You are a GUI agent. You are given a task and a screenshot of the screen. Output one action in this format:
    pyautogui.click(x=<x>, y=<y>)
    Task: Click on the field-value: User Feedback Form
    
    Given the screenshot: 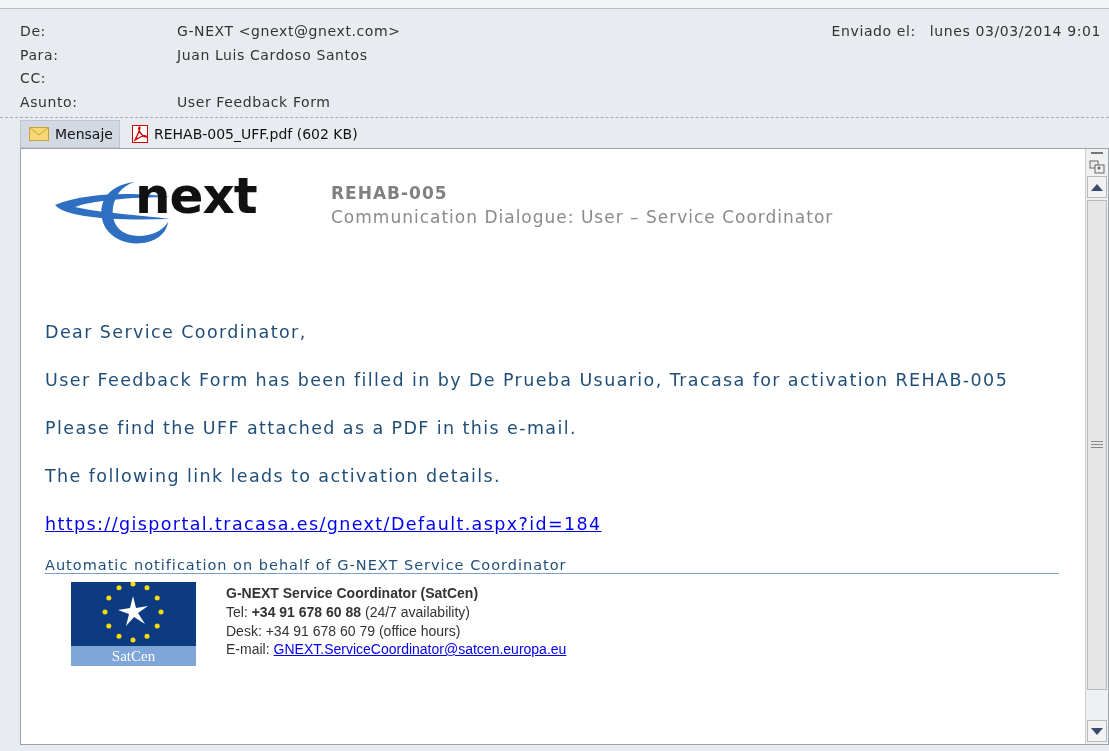 What is the action you would take?
    pyautogui.click(x=254, y=102)
    